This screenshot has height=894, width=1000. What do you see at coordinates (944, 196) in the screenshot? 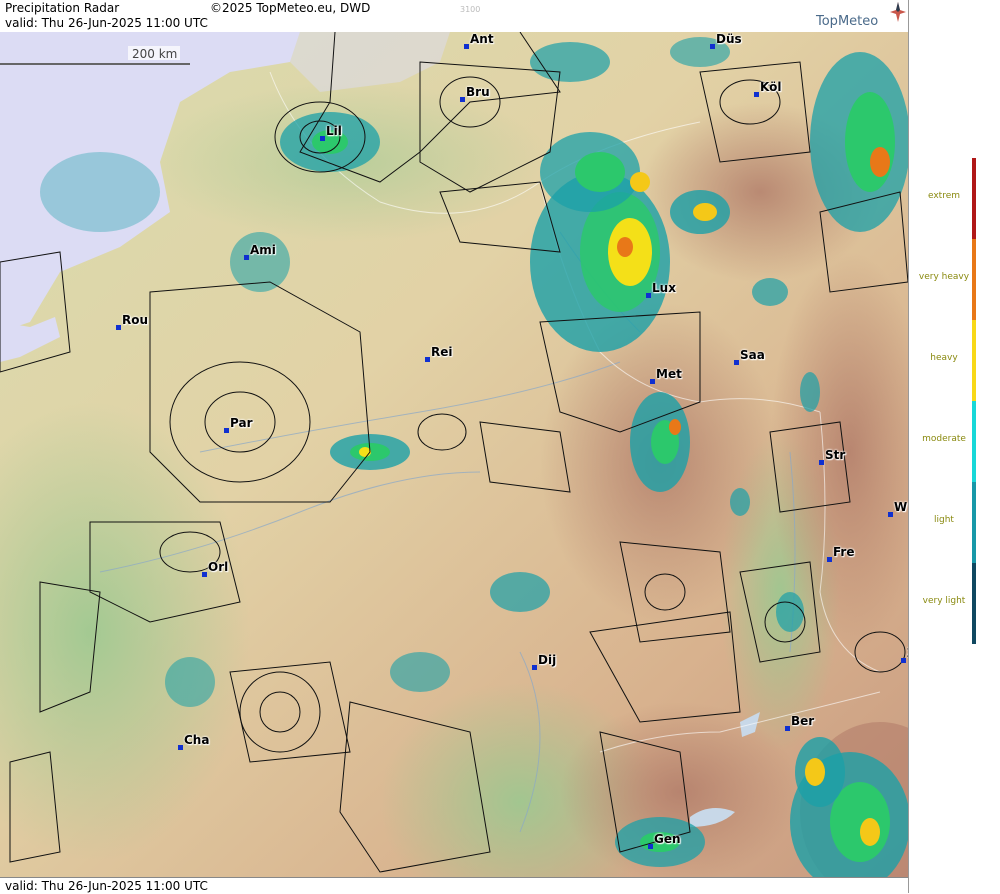
I see `legend-label: extrem` at bounding box center [944, 196].